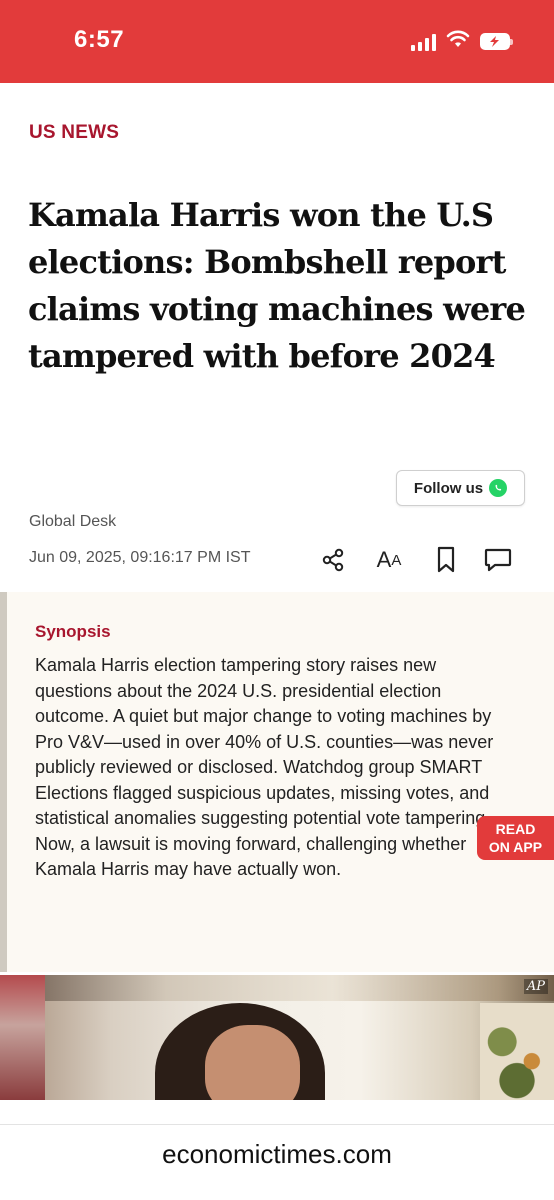 The width and height of the screenshot is (554, 1200). What do you see at coordinates (423, 42) in the screenshot?
I see `signal-icon` at bounding box center [423, 42].